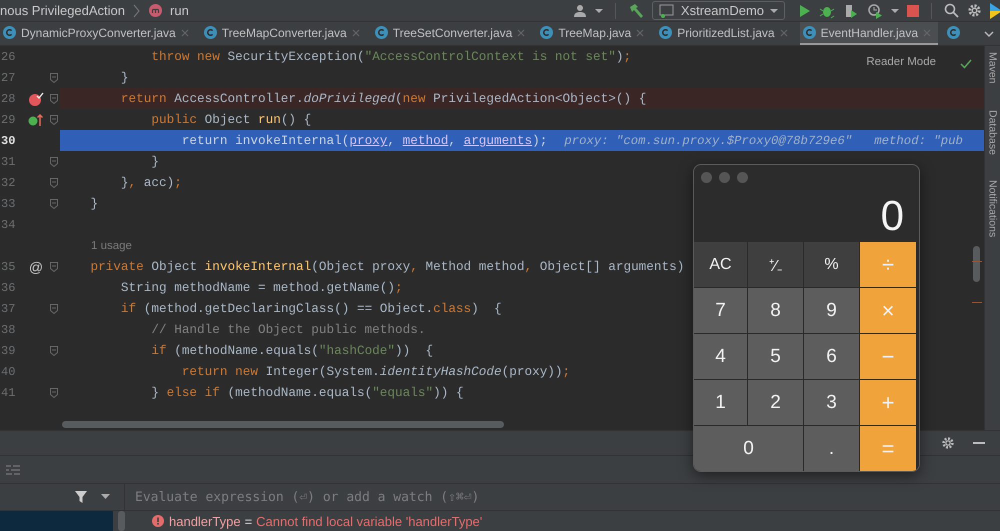  I want to click on profiler-icon, so click(875, 10).